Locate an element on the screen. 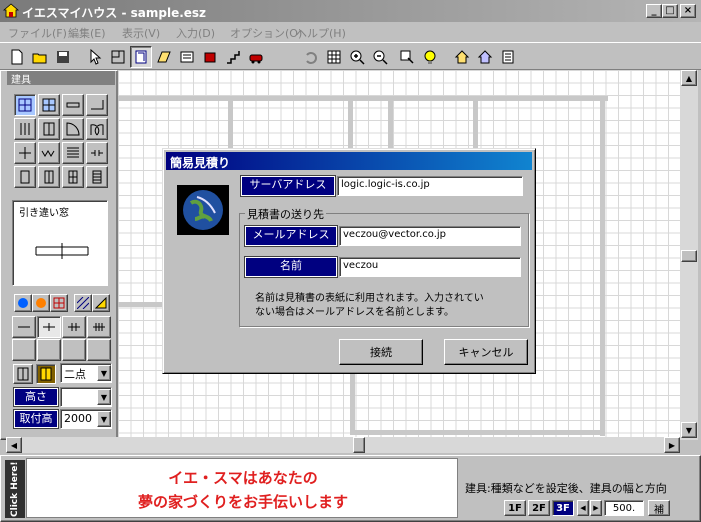  door-type-7-icon is located at coordinates (97, 177).